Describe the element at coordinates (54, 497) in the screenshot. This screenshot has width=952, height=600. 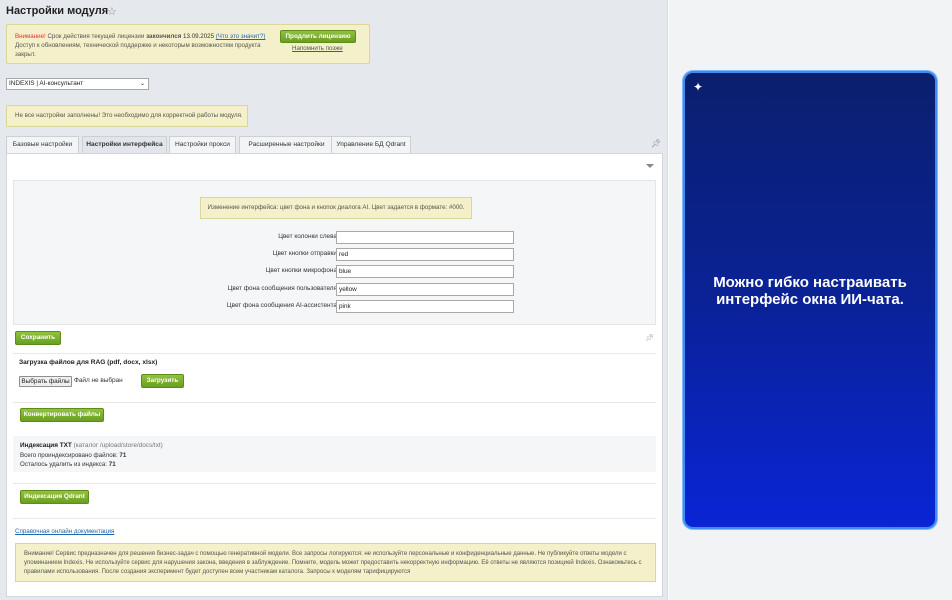
I see `qdrant-indexing-button: Индексация Qdrant` at that location.